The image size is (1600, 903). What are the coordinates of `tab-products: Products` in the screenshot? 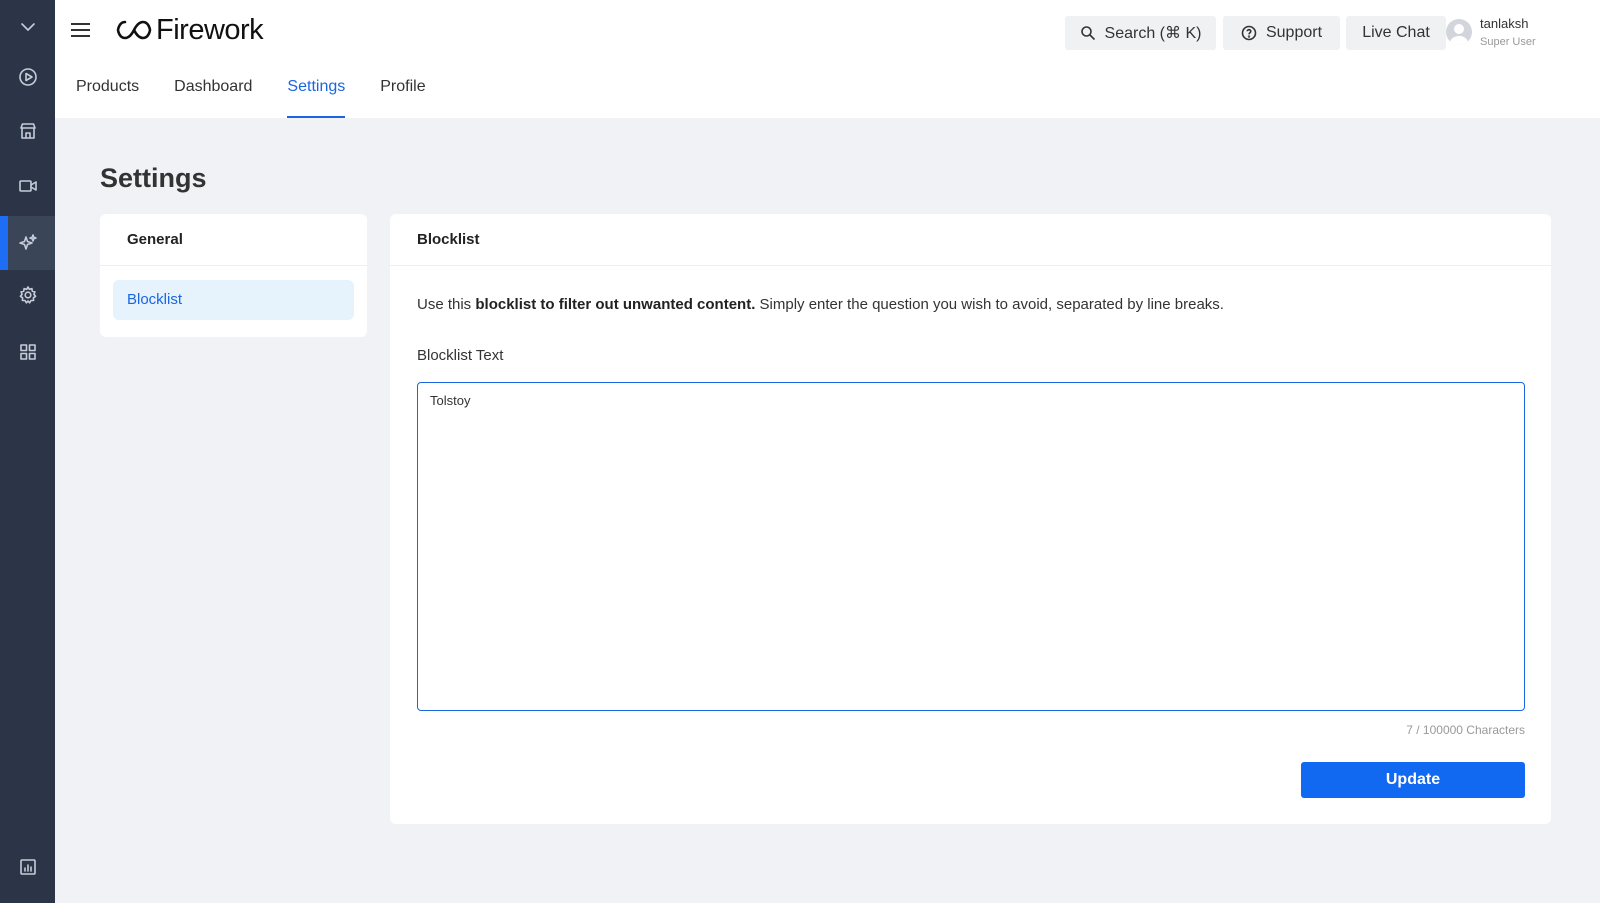 It's located at (107, 98).